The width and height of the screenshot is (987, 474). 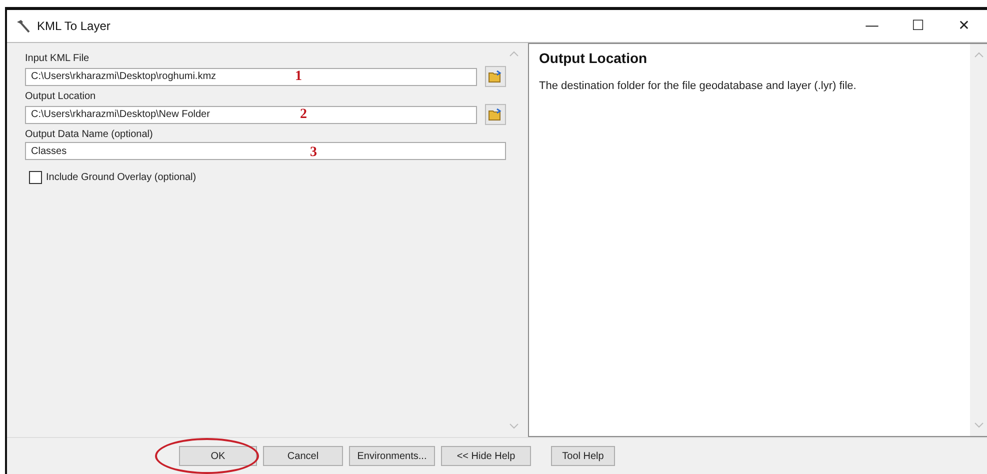 I want to click on close-button: ✕, so click(x=964, y=26).